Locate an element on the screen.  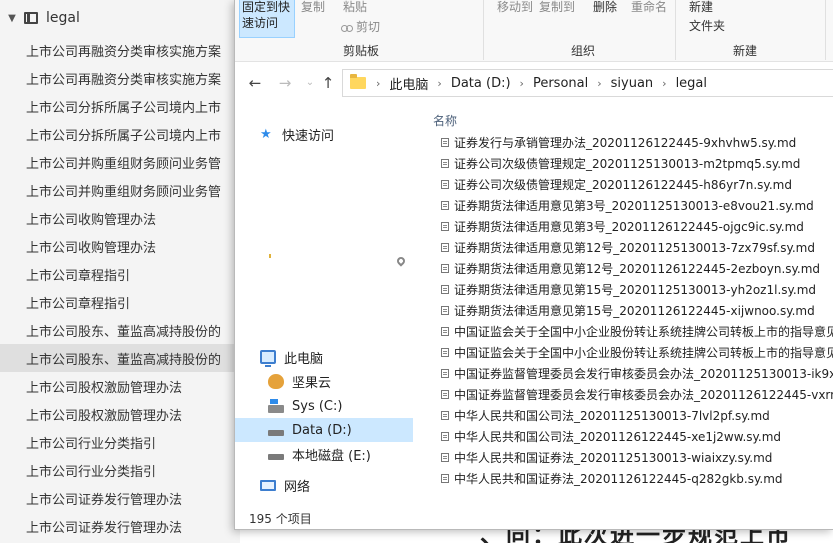
file-row: 中华人民共和国证券法_20201126122445-q282gkb.sy.md is located at coordinates (629, 478).